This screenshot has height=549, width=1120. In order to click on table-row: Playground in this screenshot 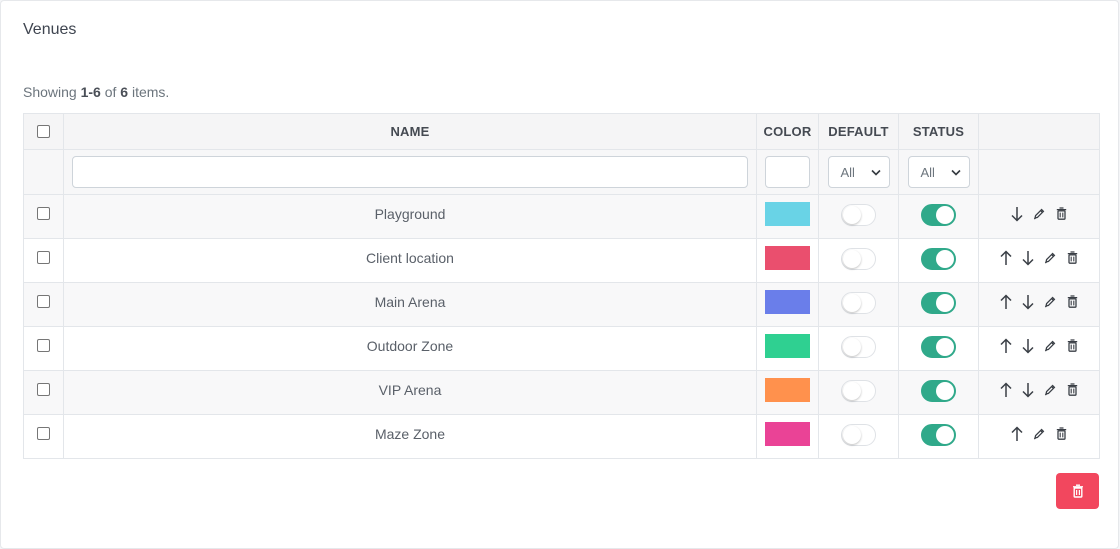, I will do `click(561, 216)`.